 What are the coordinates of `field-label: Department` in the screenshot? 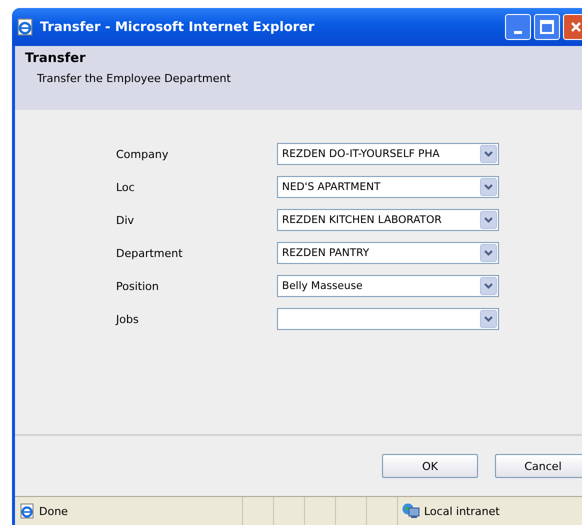 It's located at (150, 253).